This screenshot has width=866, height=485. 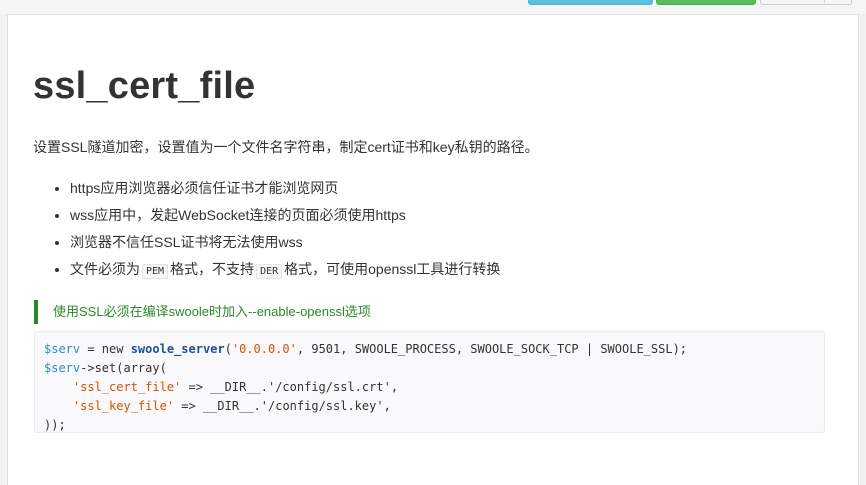 I want to click on code-token: ));, so click(x=55, y=425).